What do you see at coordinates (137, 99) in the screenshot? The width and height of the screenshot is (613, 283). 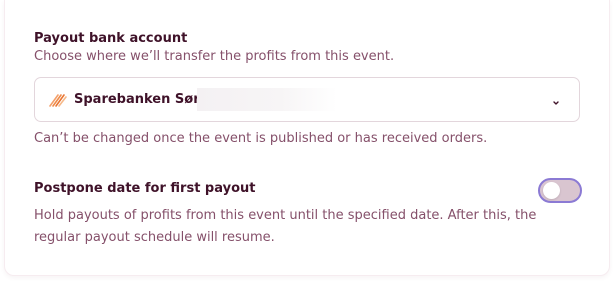 I see `selected-bank-name: Sparebanken Sør` at bounding box center [137, 99].